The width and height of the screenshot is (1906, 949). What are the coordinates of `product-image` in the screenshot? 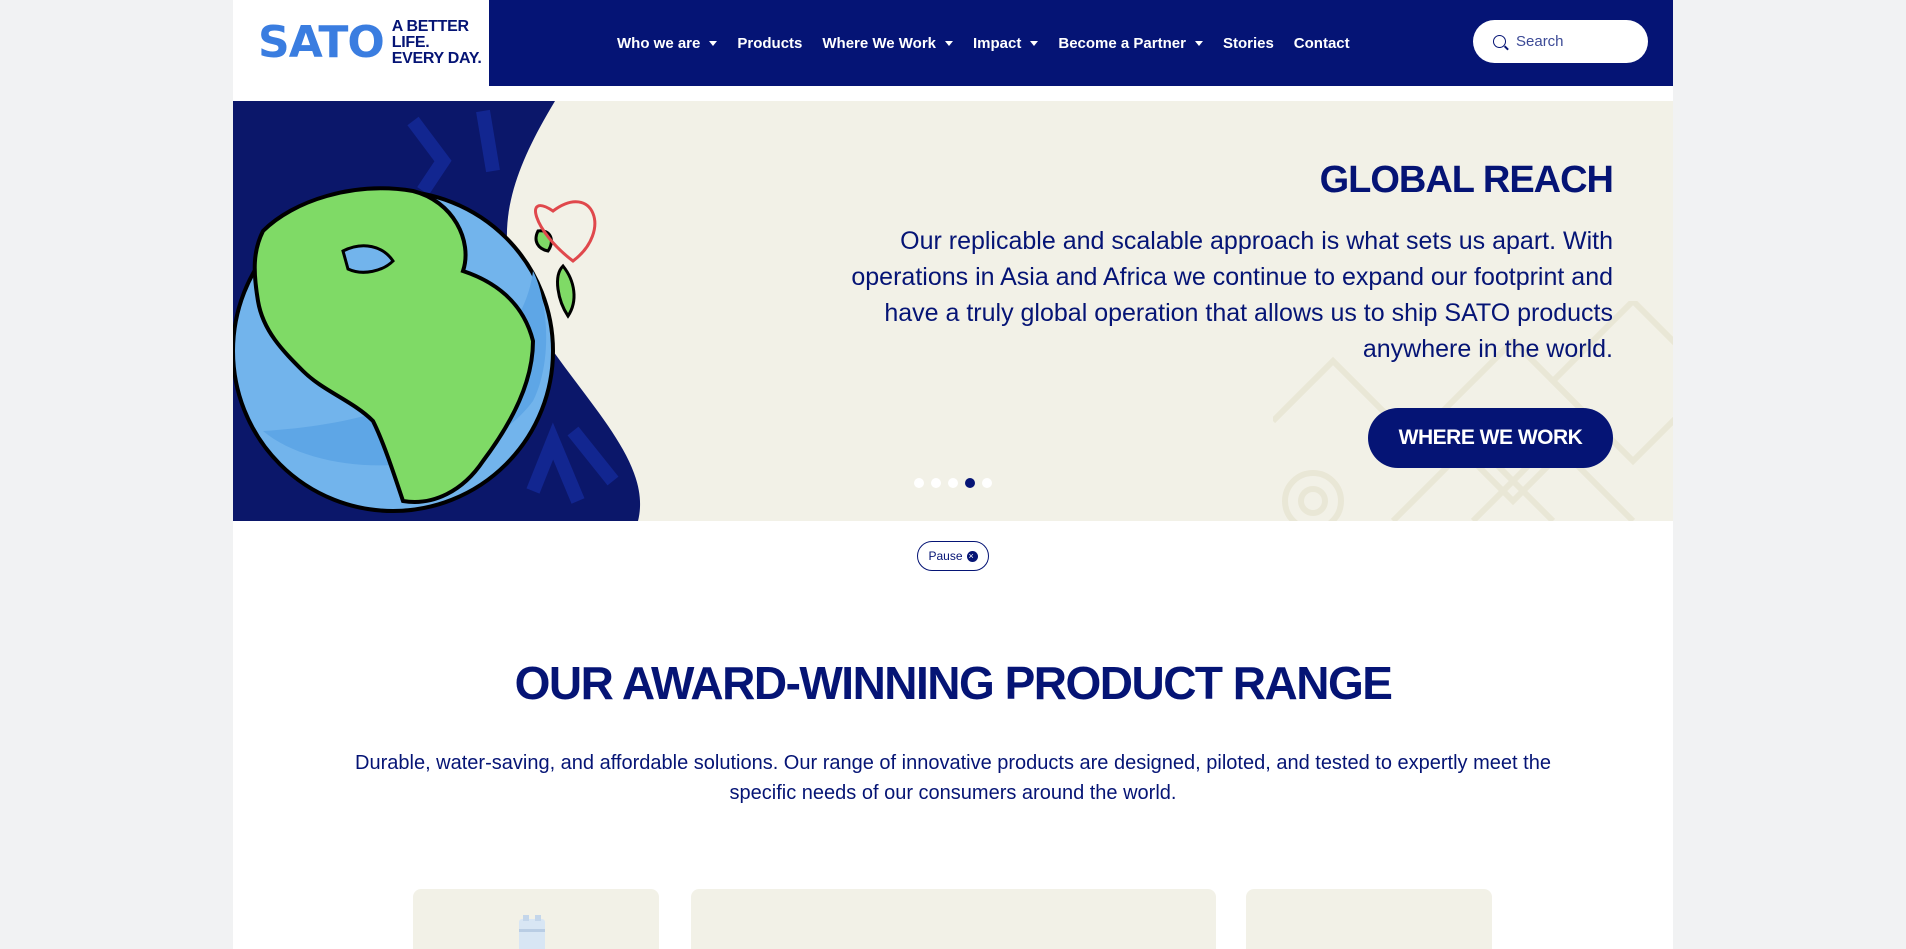 It's located at (532, 932).